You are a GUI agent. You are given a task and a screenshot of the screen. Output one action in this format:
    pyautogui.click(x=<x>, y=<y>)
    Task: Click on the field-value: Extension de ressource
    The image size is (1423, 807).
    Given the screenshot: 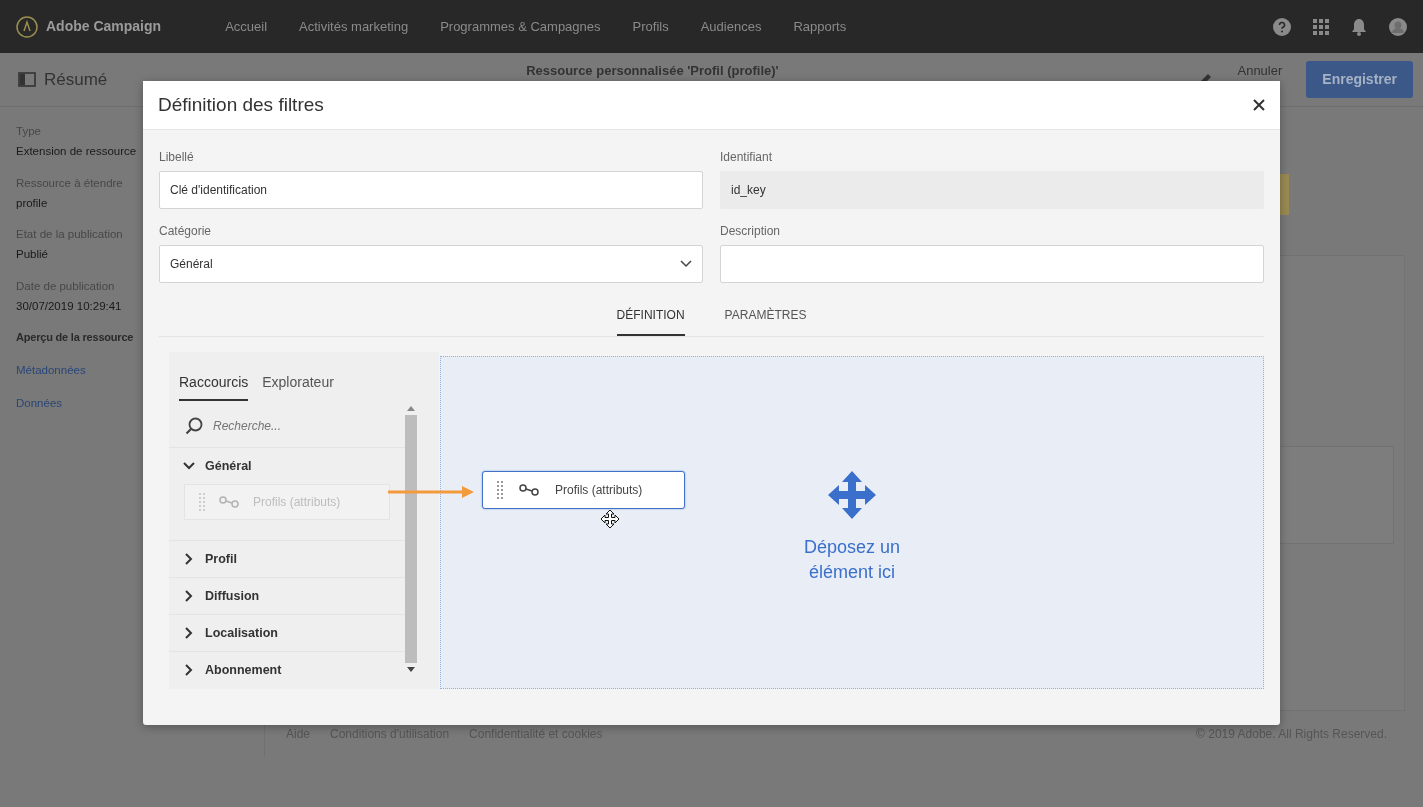 What is the action you would take?
    pyautogui.click(x=76, y=152)
    